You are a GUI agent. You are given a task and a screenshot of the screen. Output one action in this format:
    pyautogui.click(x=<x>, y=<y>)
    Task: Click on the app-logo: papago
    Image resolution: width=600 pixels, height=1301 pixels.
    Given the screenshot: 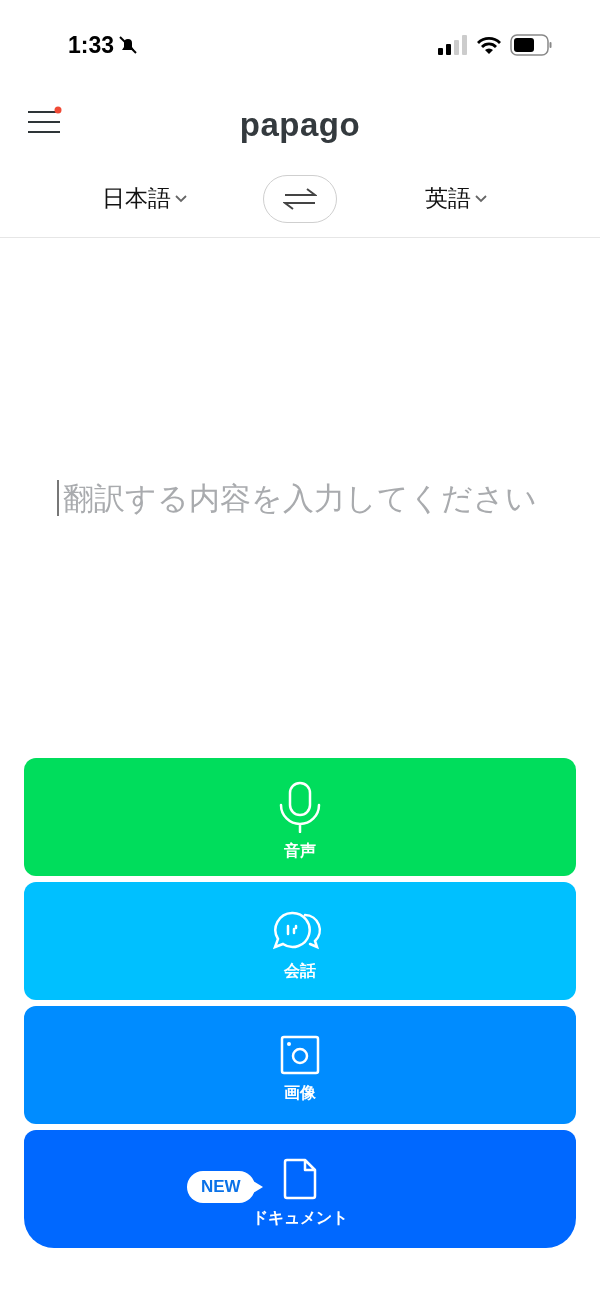 What is the action you would take?
    pyautogui.click(x=300, y=125)
    